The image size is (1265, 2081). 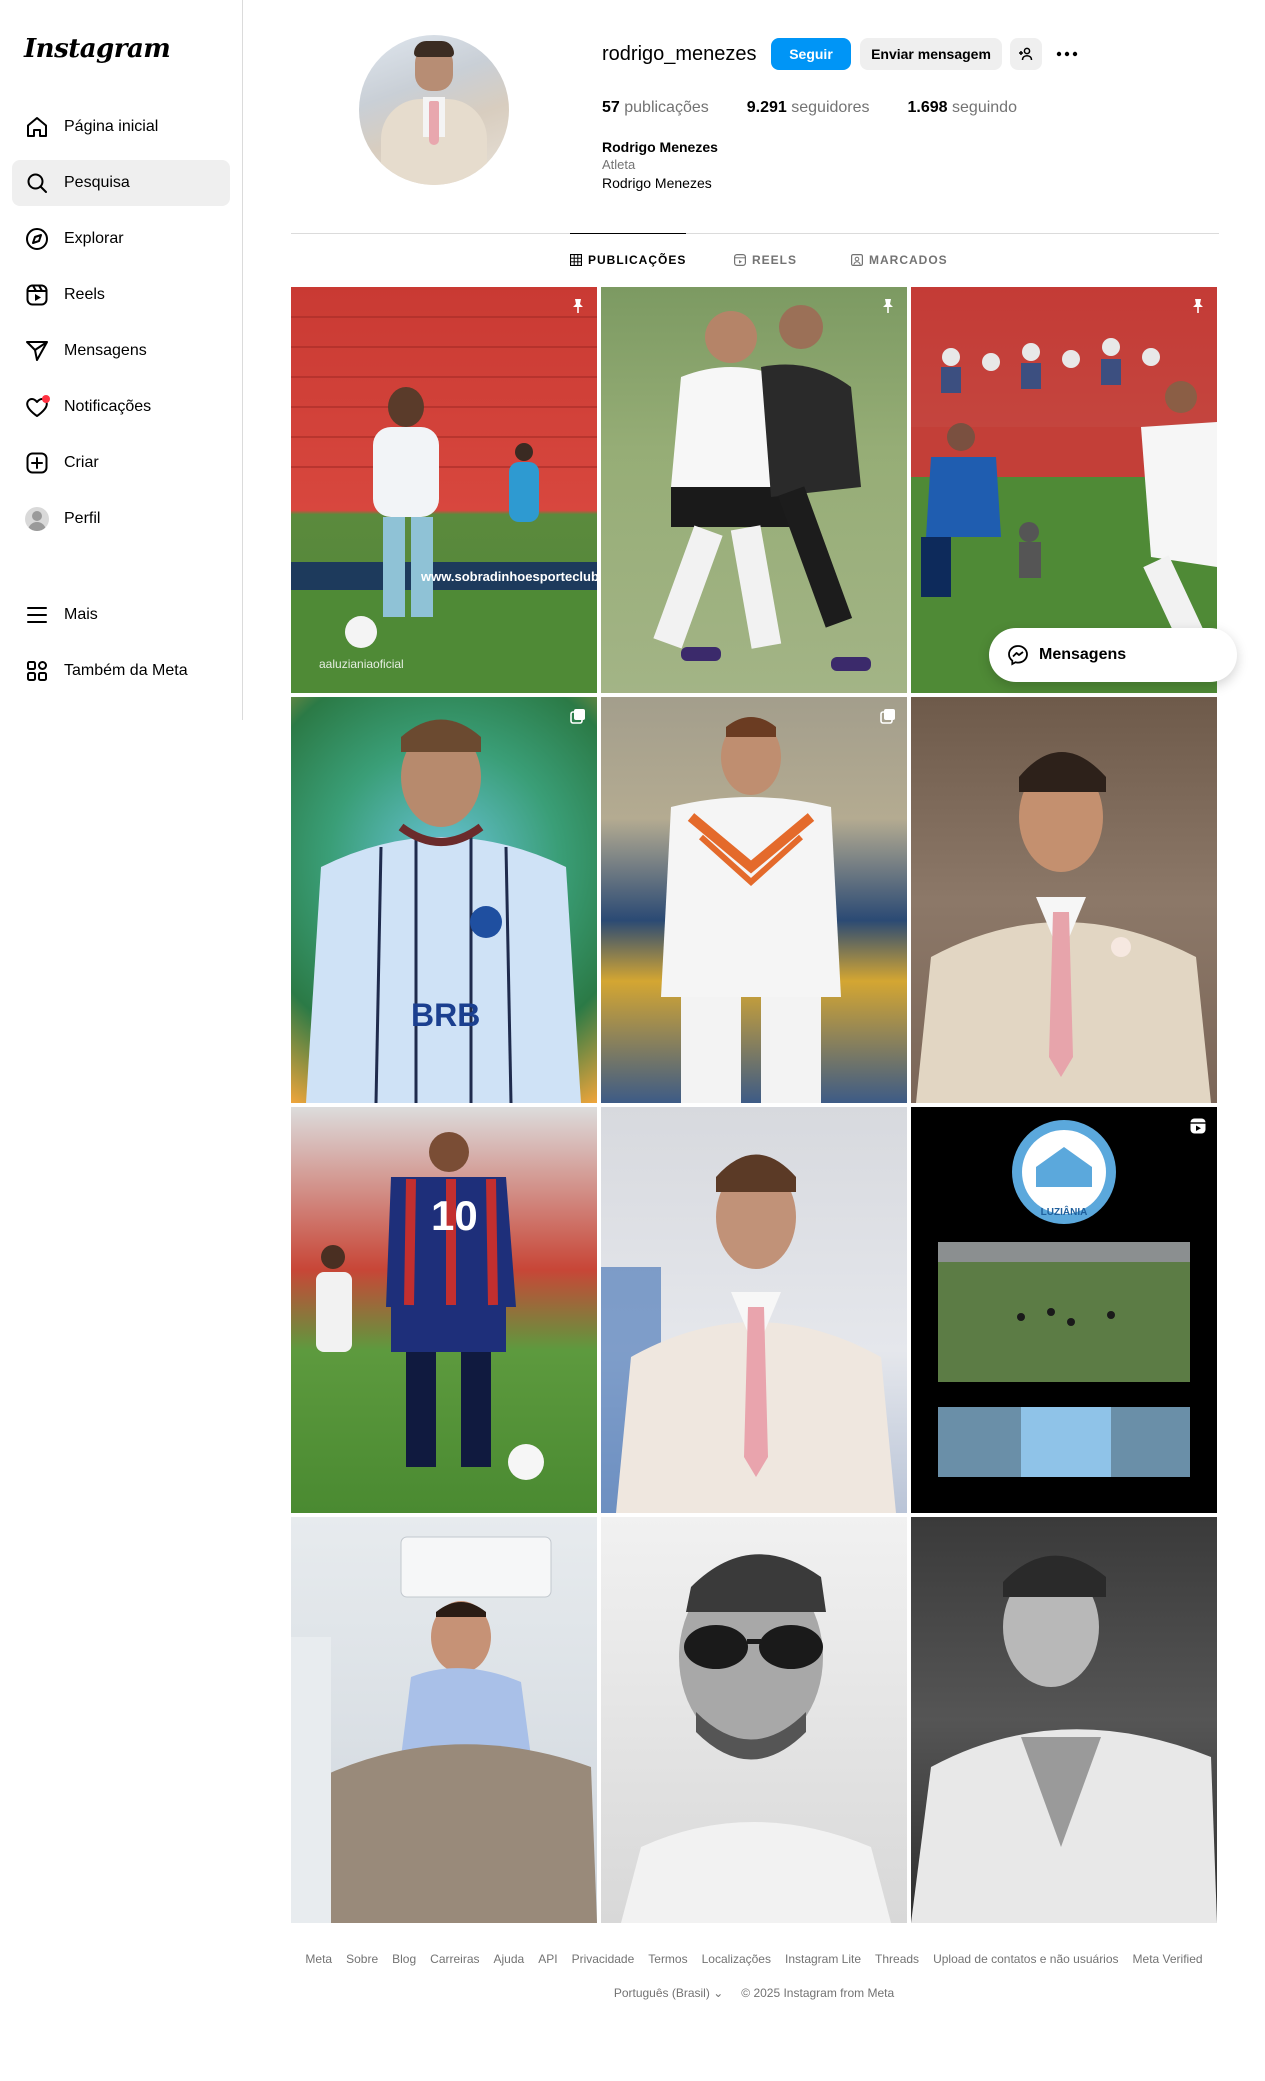 What do you see at coordinates (97, 49) in the screenshot?
I see `instagram-logo: Instagram` at bounding box center [97, 49].